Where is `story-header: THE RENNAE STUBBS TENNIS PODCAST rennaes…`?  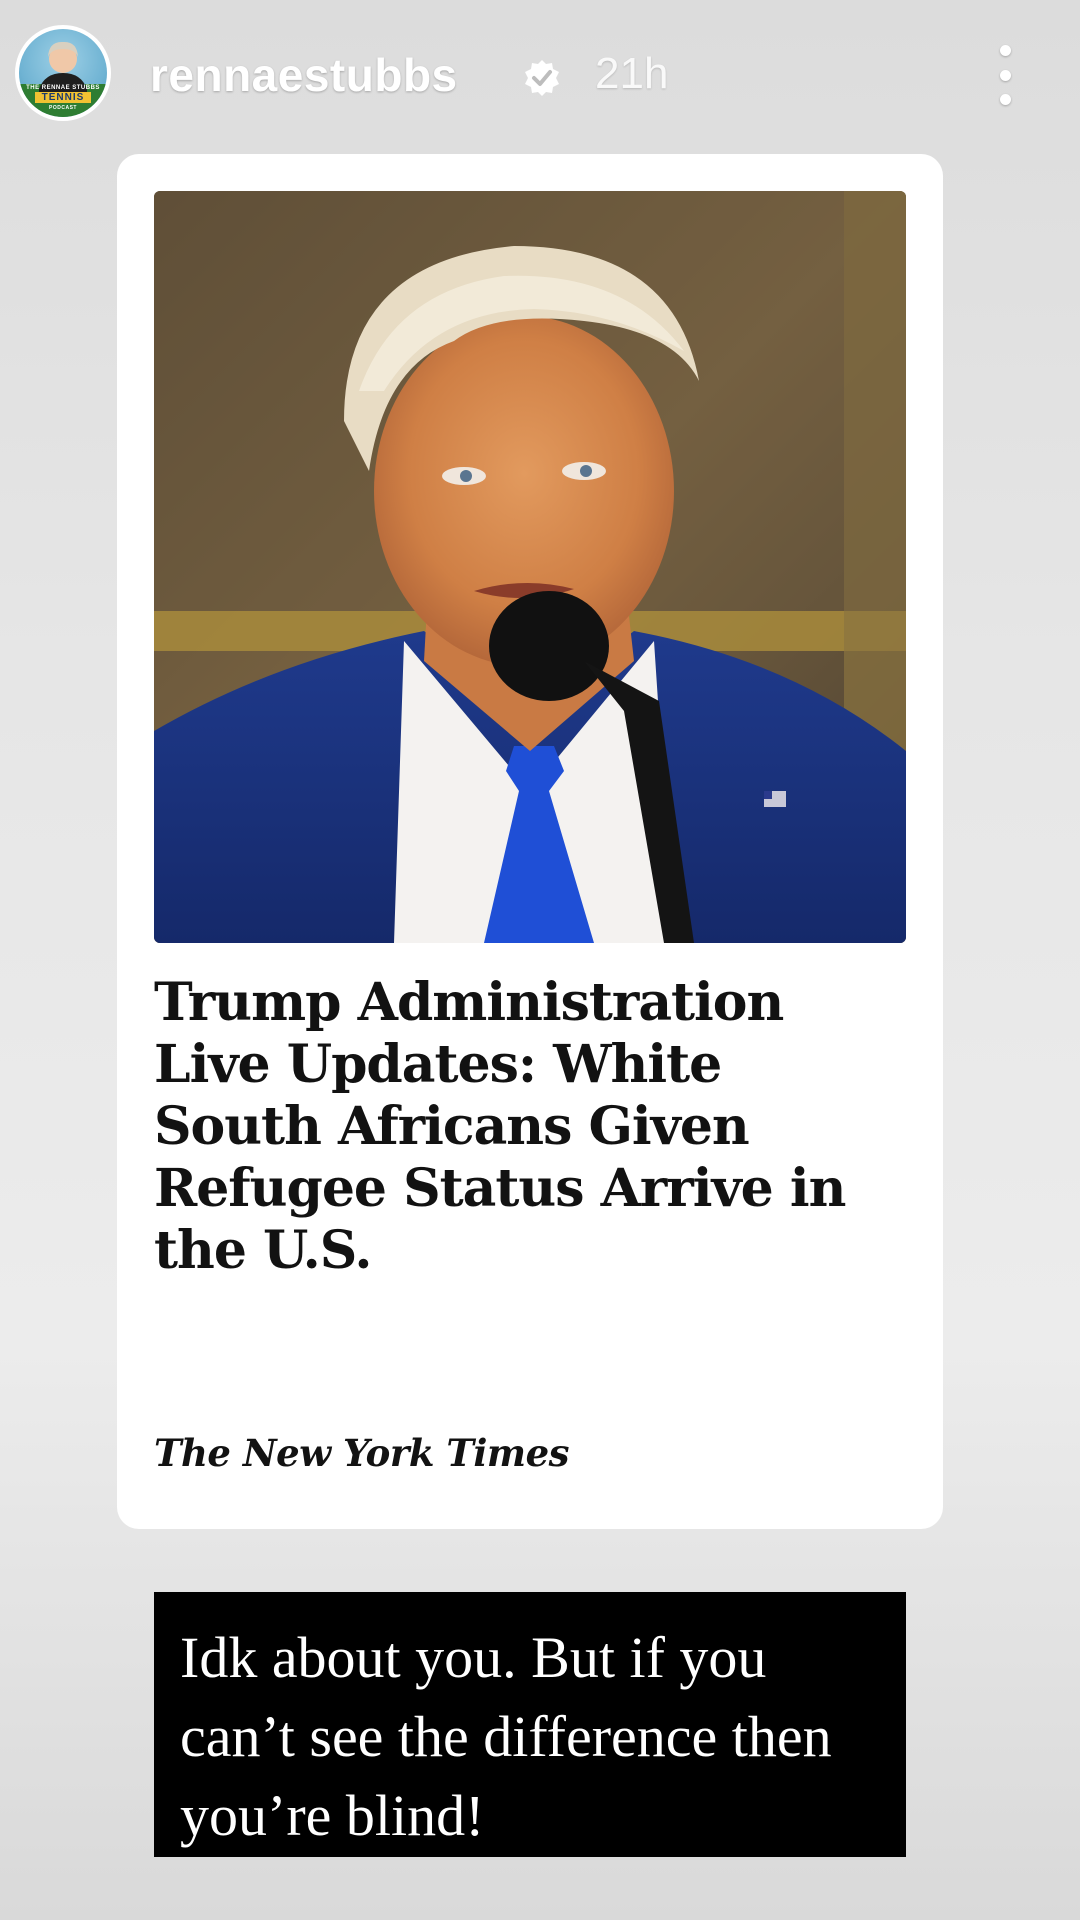
story-header: THE RENNAE STUBBS TENNIS PODCAST rennaes… is located at coordinates (540, 75).